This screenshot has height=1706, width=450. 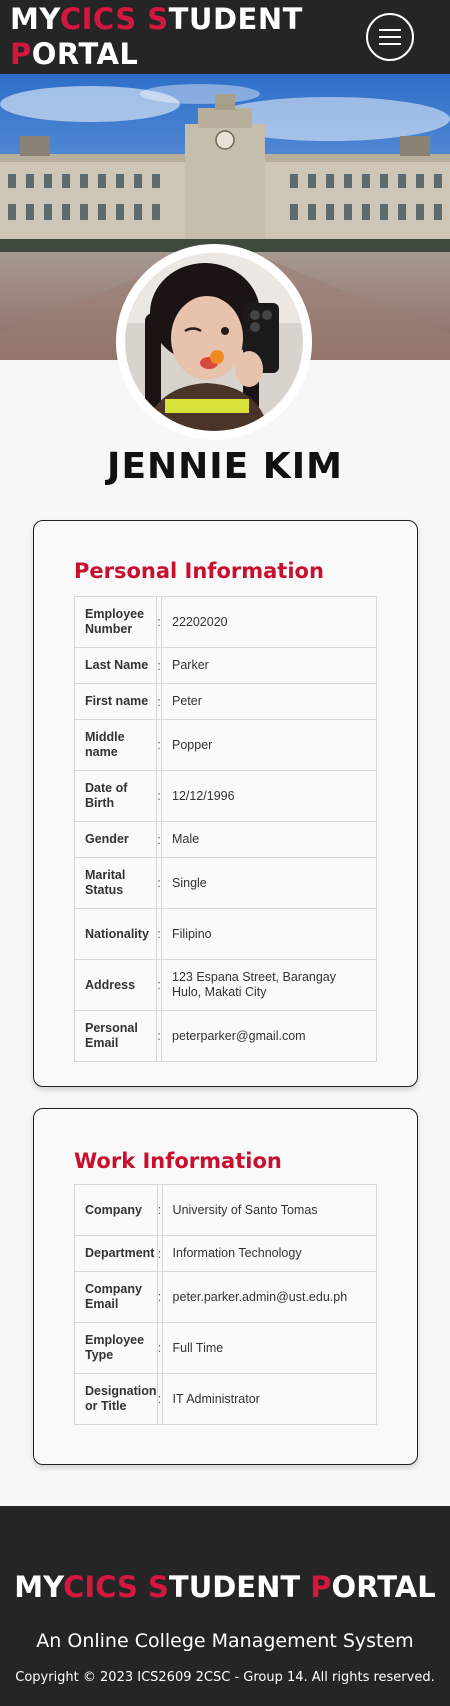 I want to click on student-name: JENNIE KIM, so click(x=225, y=466).